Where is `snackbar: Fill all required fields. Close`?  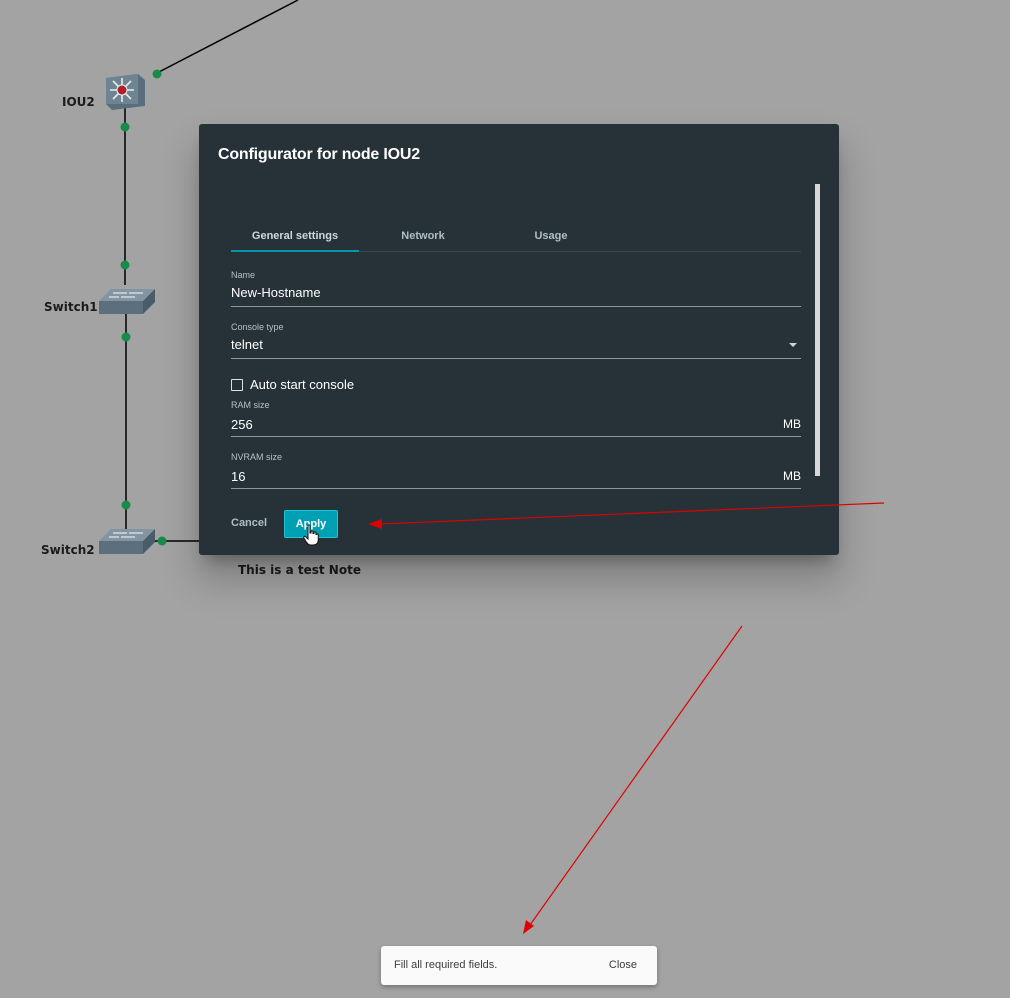 snackbar: Fill all required fields. Close is located at coordinates (519, 965).